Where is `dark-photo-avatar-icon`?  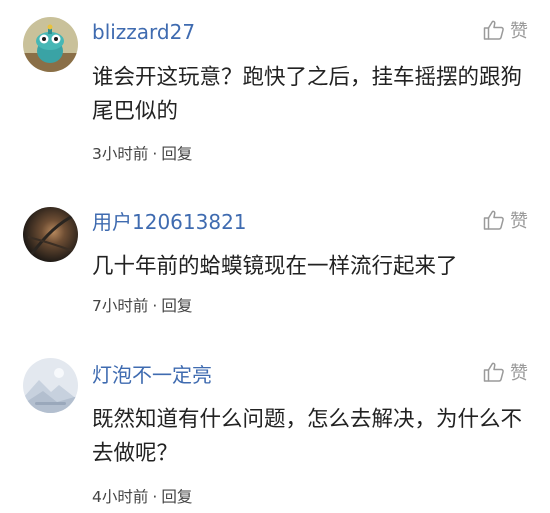
dark-photo-avatar-icon is located at coordinates (50, 234).